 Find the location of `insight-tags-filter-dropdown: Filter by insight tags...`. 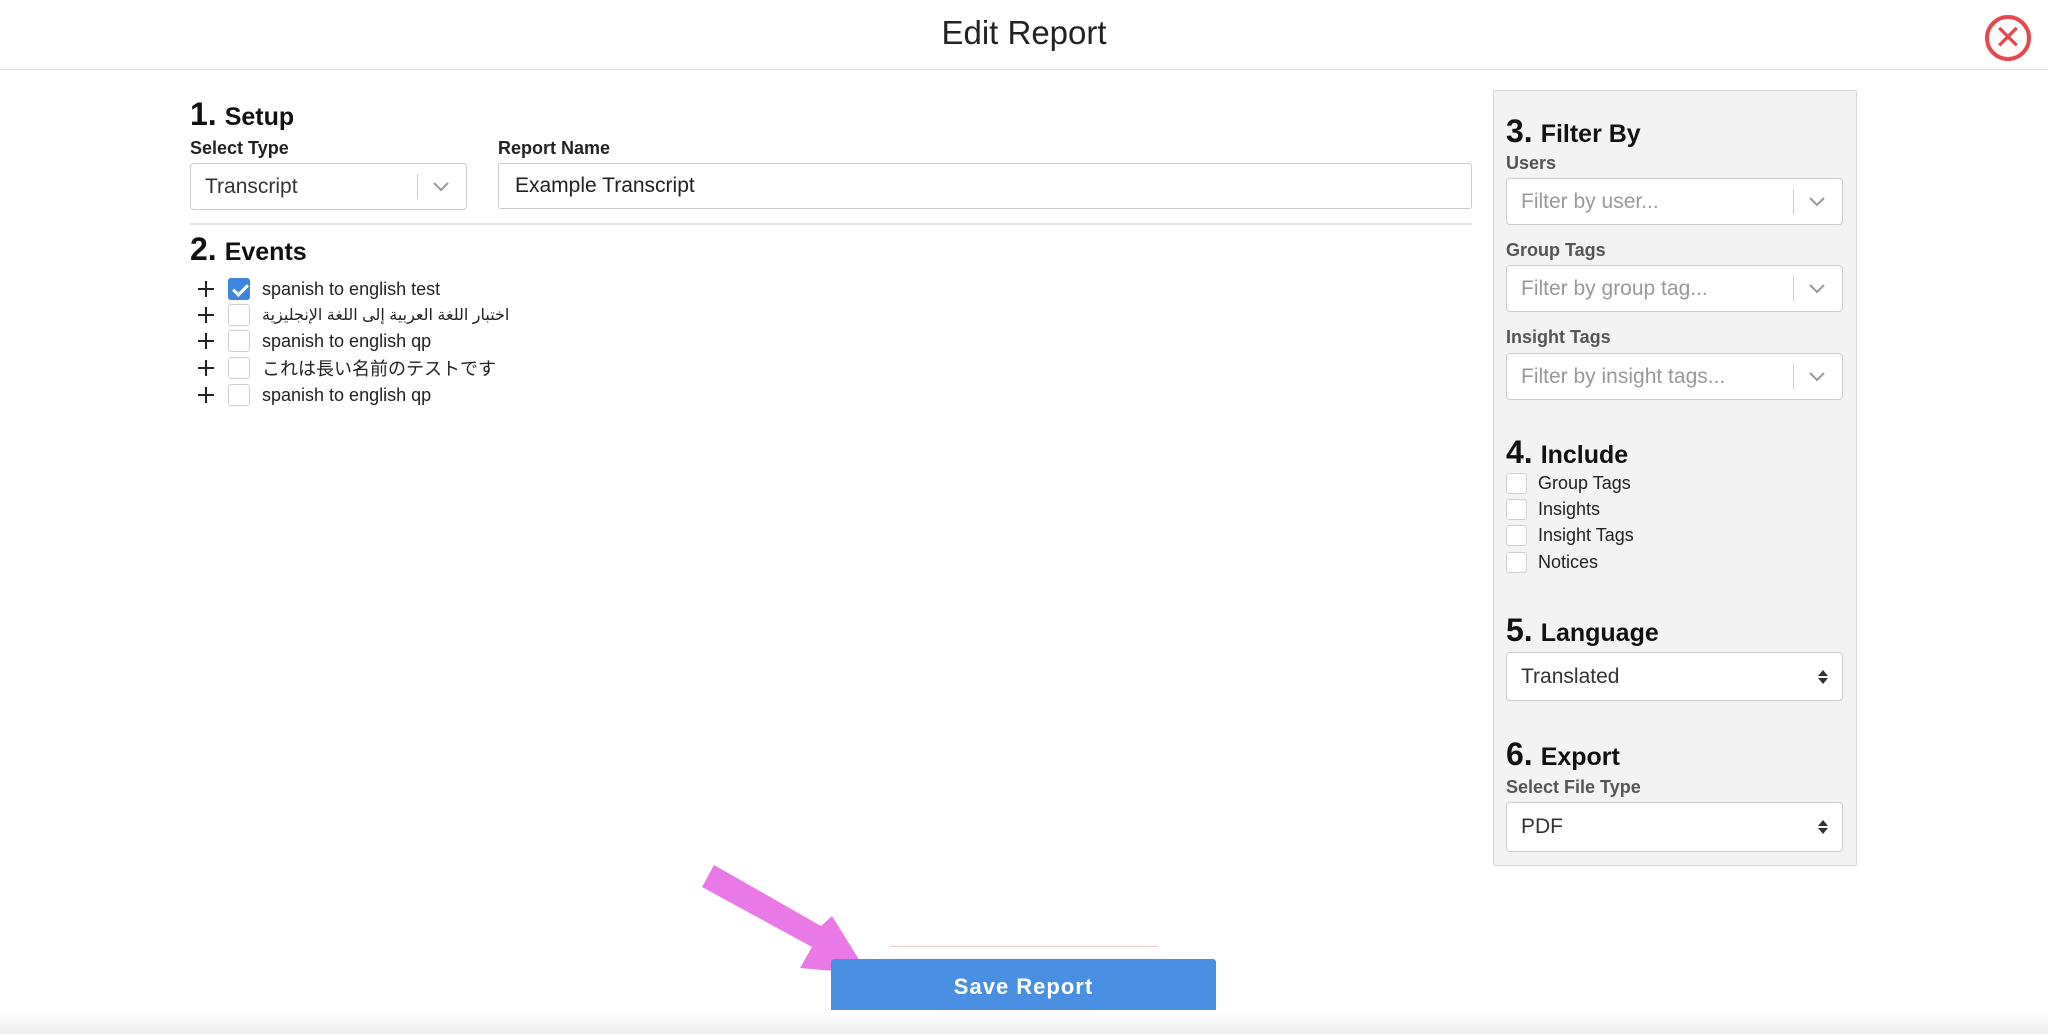

insight-tags-filter-dropdown: Filter by insight tags... is located at coordinates (1674, 376).